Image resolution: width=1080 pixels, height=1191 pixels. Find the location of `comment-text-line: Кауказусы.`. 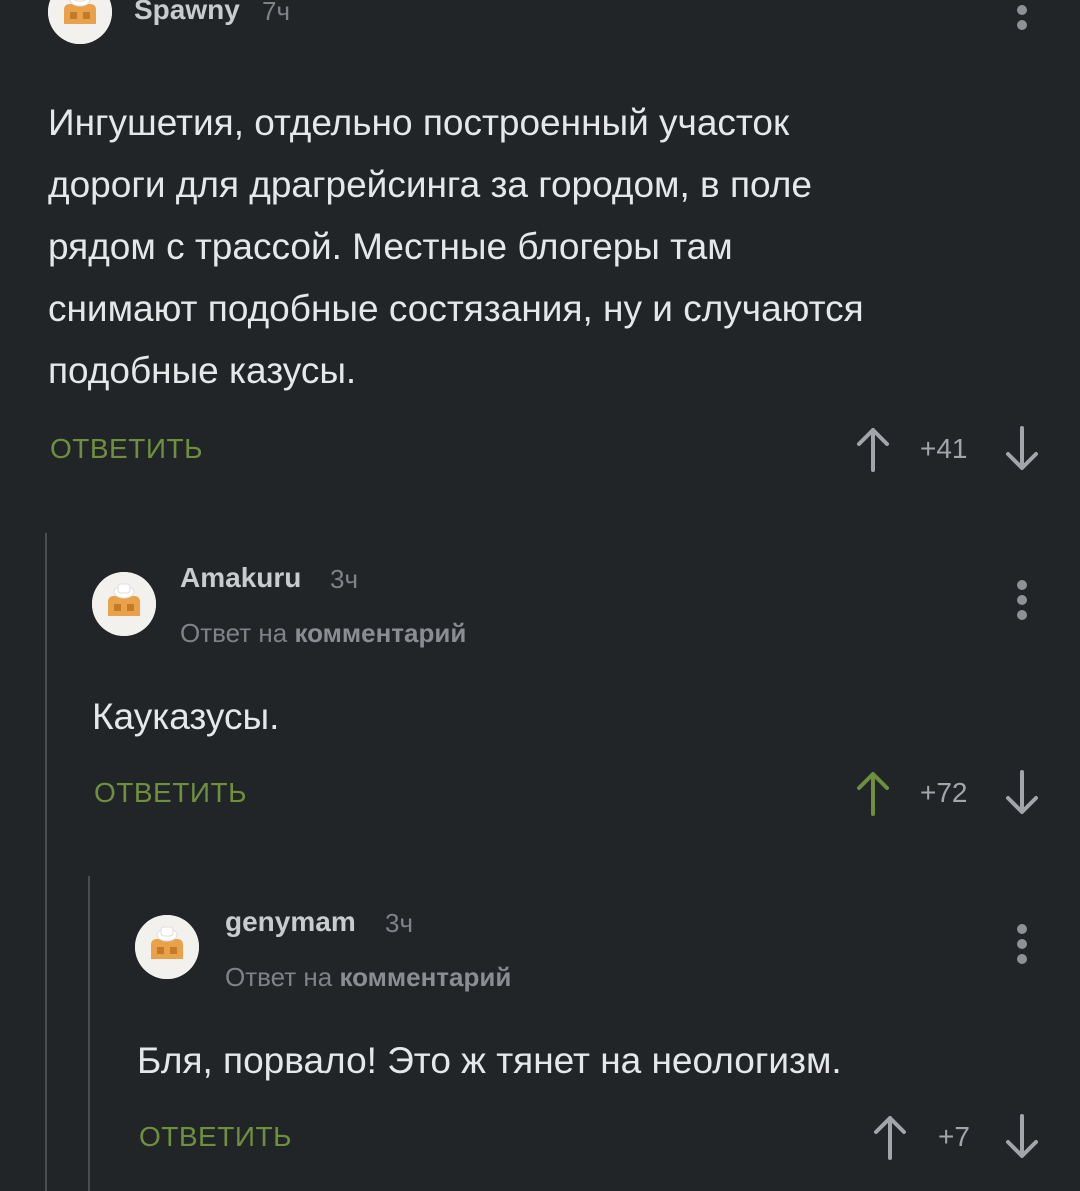

comment-text-line: Кауказусы. is located at coordinates (186, 716).